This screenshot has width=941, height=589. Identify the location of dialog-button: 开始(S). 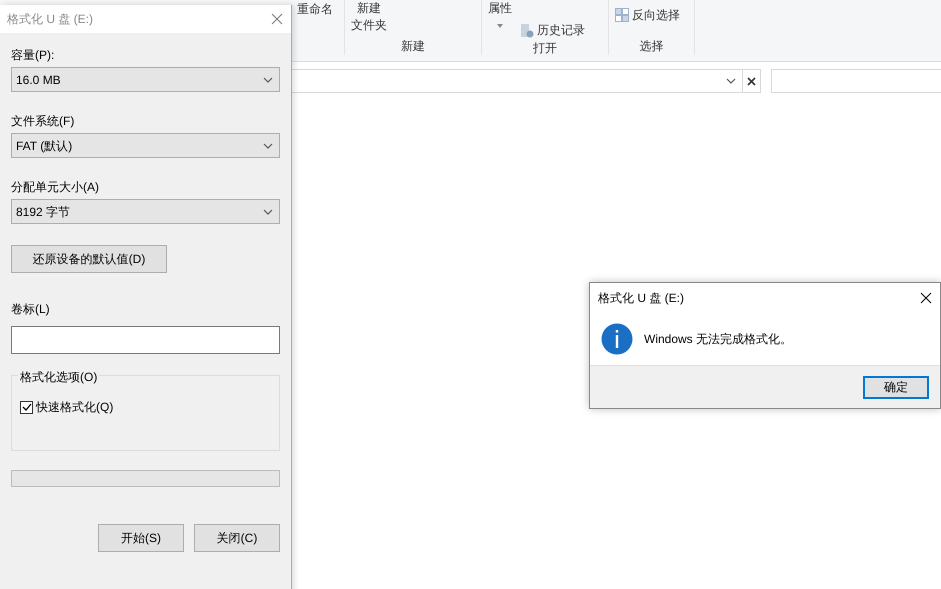
(141, 538).